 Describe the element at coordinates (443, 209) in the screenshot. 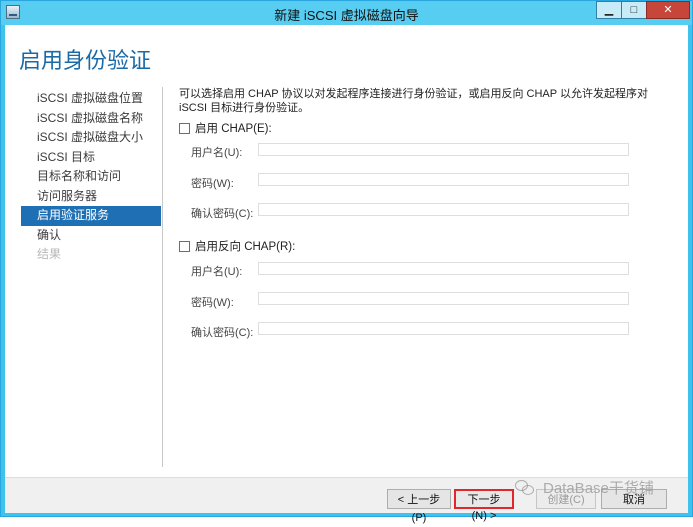

I see `chap-confirm-password-input` at that location.